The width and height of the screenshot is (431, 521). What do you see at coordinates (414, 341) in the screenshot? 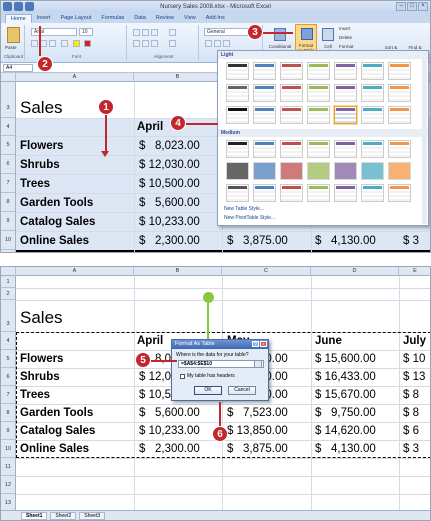
I see `header-july: July` at bounding box center [414, 341].